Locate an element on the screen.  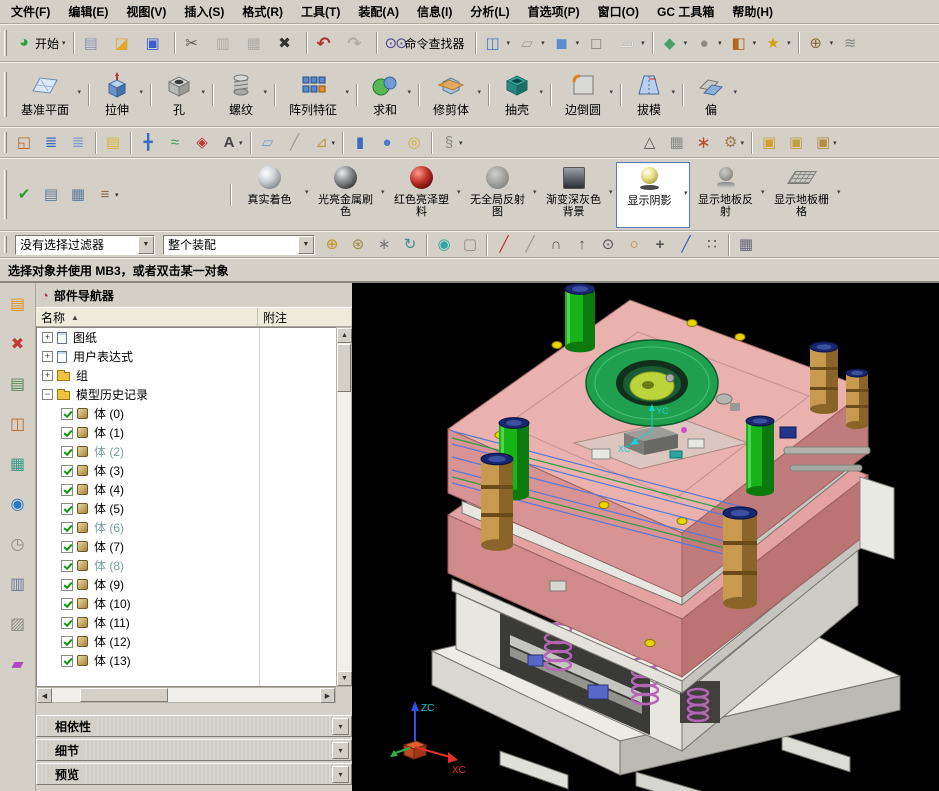
constraint-navigator-tab: ✖ is located at coordinates (18, 344).